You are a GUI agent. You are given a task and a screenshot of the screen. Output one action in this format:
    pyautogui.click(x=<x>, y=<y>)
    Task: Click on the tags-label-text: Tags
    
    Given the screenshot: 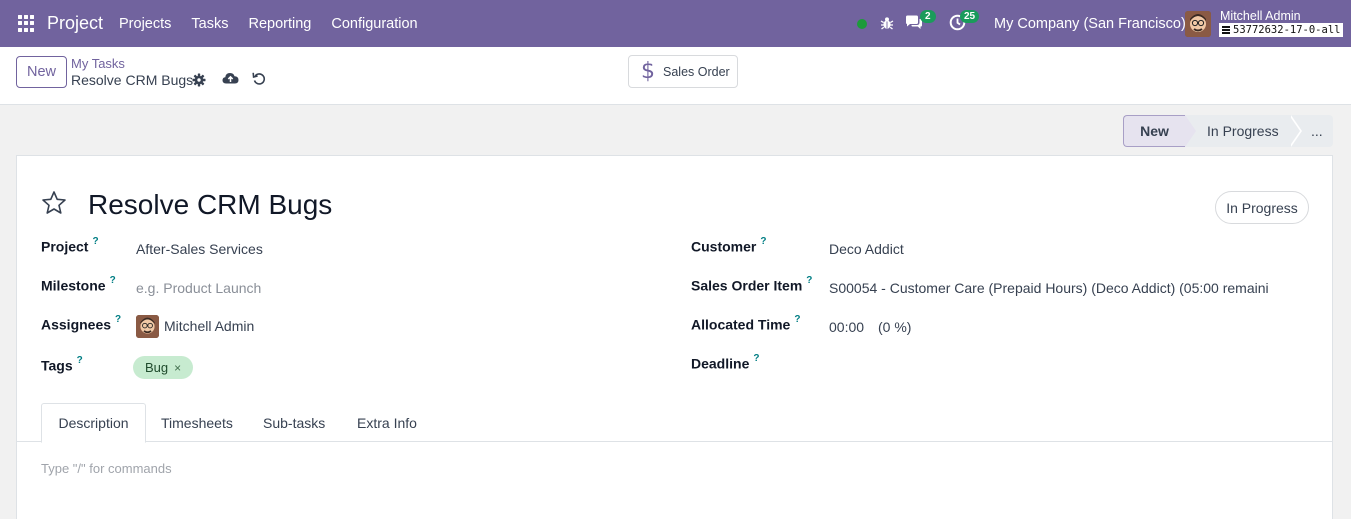 What is the action you would take?
    pyautogui.click(x=57, y=365)
    